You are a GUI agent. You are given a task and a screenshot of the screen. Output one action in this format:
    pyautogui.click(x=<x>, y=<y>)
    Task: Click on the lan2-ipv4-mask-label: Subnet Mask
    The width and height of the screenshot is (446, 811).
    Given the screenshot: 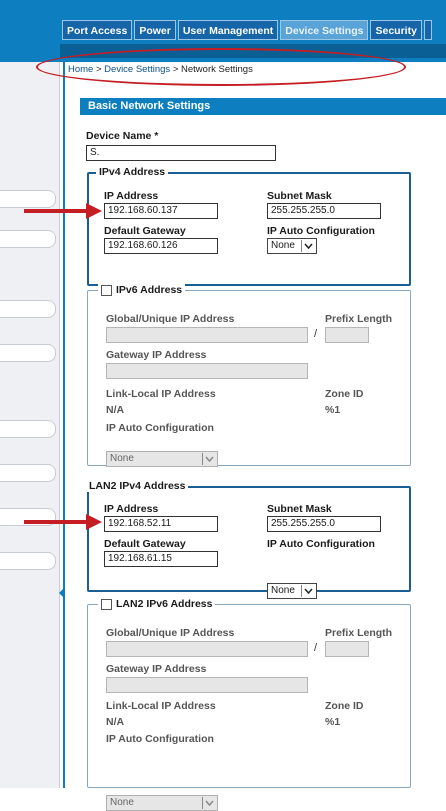 What is the action you would take?
    pyautogui.click(x=299, y=509)
    